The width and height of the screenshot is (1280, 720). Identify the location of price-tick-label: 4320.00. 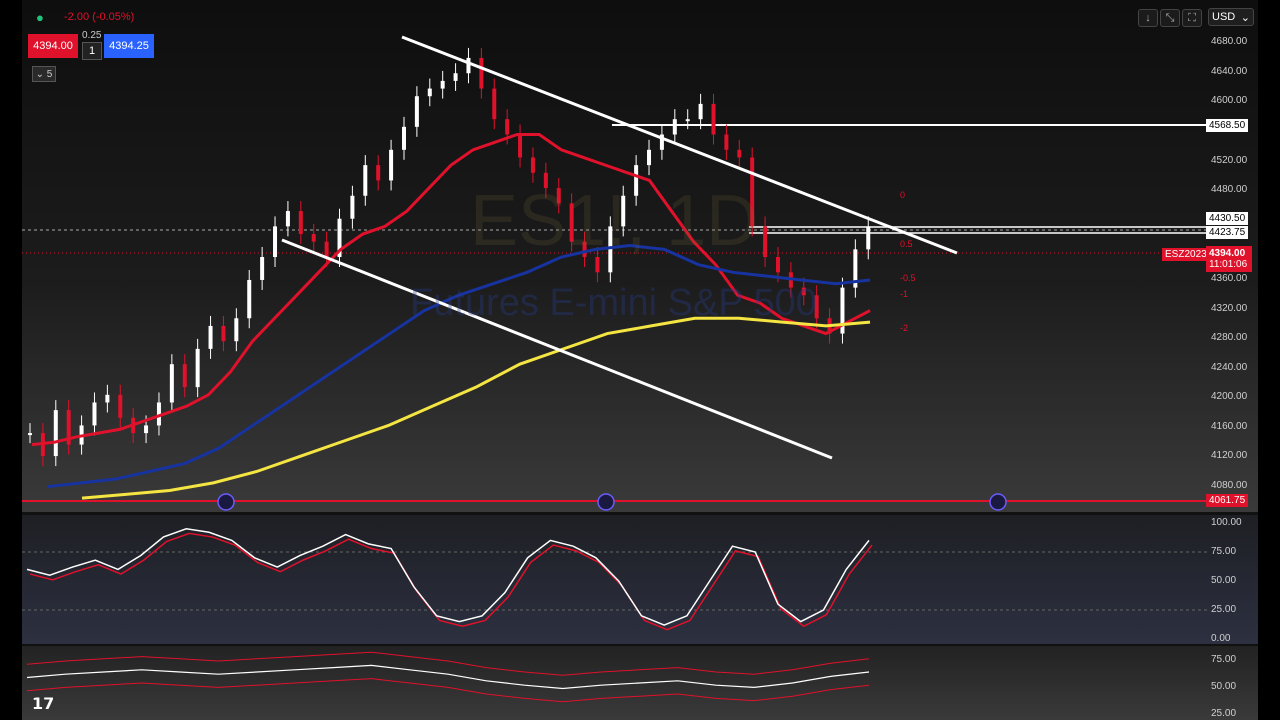
(1229, 308).